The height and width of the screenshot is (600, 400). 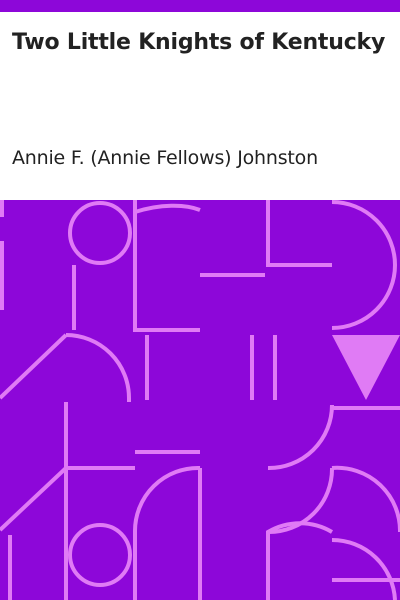 I want to click on book-author: Annie F. (Annie Fellows) Johnston, so click(x=165, y=158).